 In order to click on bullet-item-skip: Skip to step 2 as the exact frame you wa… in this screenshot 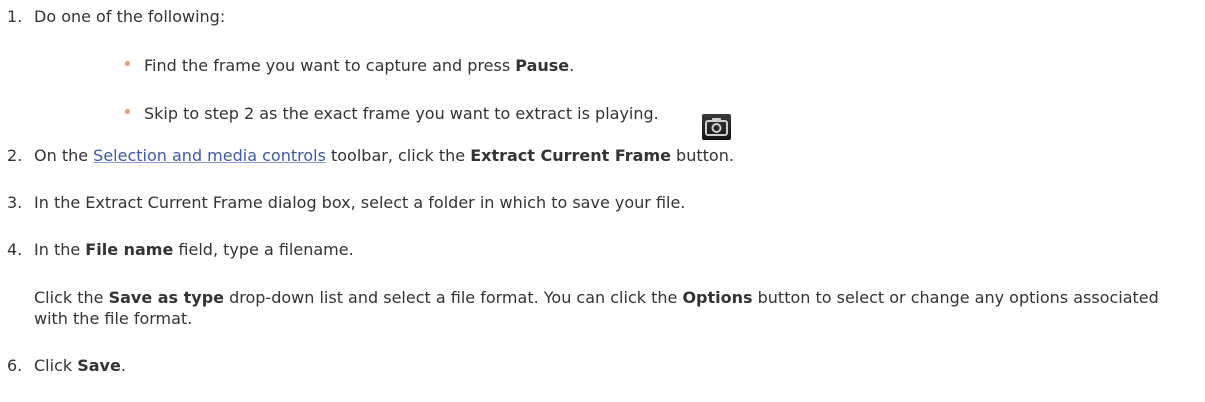, I will do `click(392, 113)`.